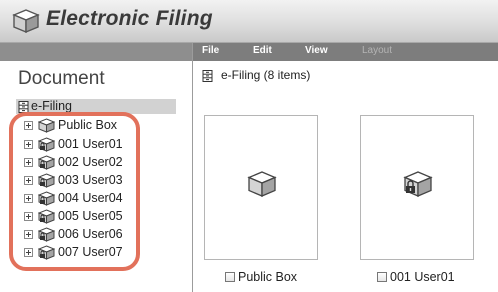  Describe the element at coordinates (345, 52) in the screenshot. I see `menu-bar: File Edit View Layout` at that location.